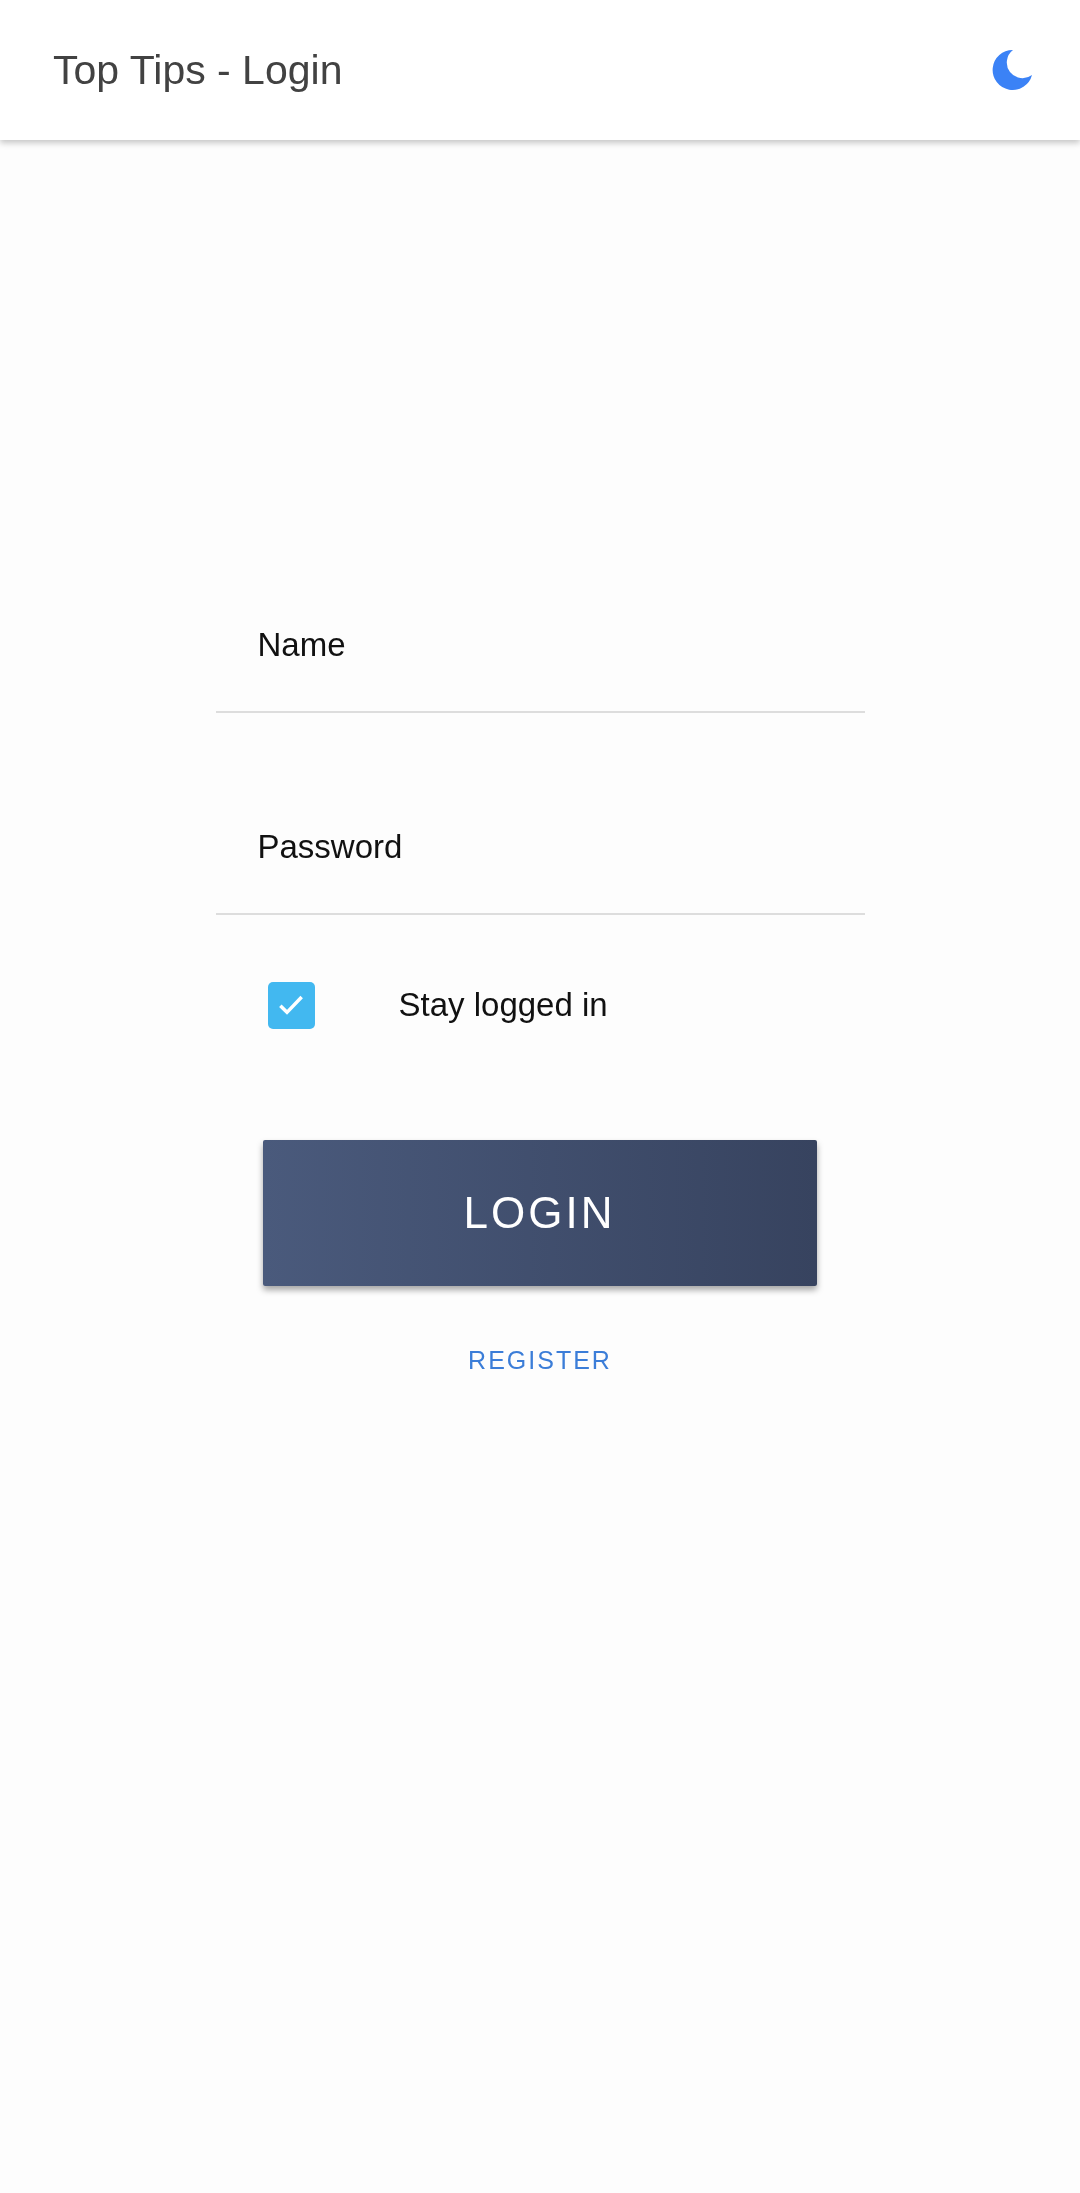  Describe the element at coordinates (198, 70) in the screenshot. I see `app-title: Top Tips - Login` at that location.